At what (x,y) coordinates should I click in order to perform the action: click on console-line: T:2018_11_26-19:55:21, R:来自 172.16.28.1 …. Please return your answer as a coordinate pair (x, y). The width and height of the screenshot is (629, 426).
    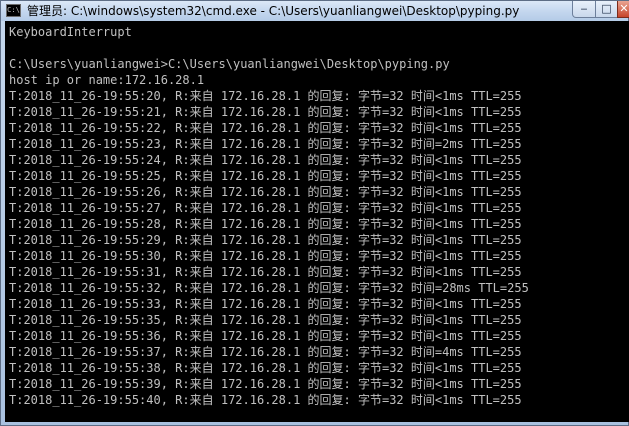
    Looking at the image, I should click on (265, 112).